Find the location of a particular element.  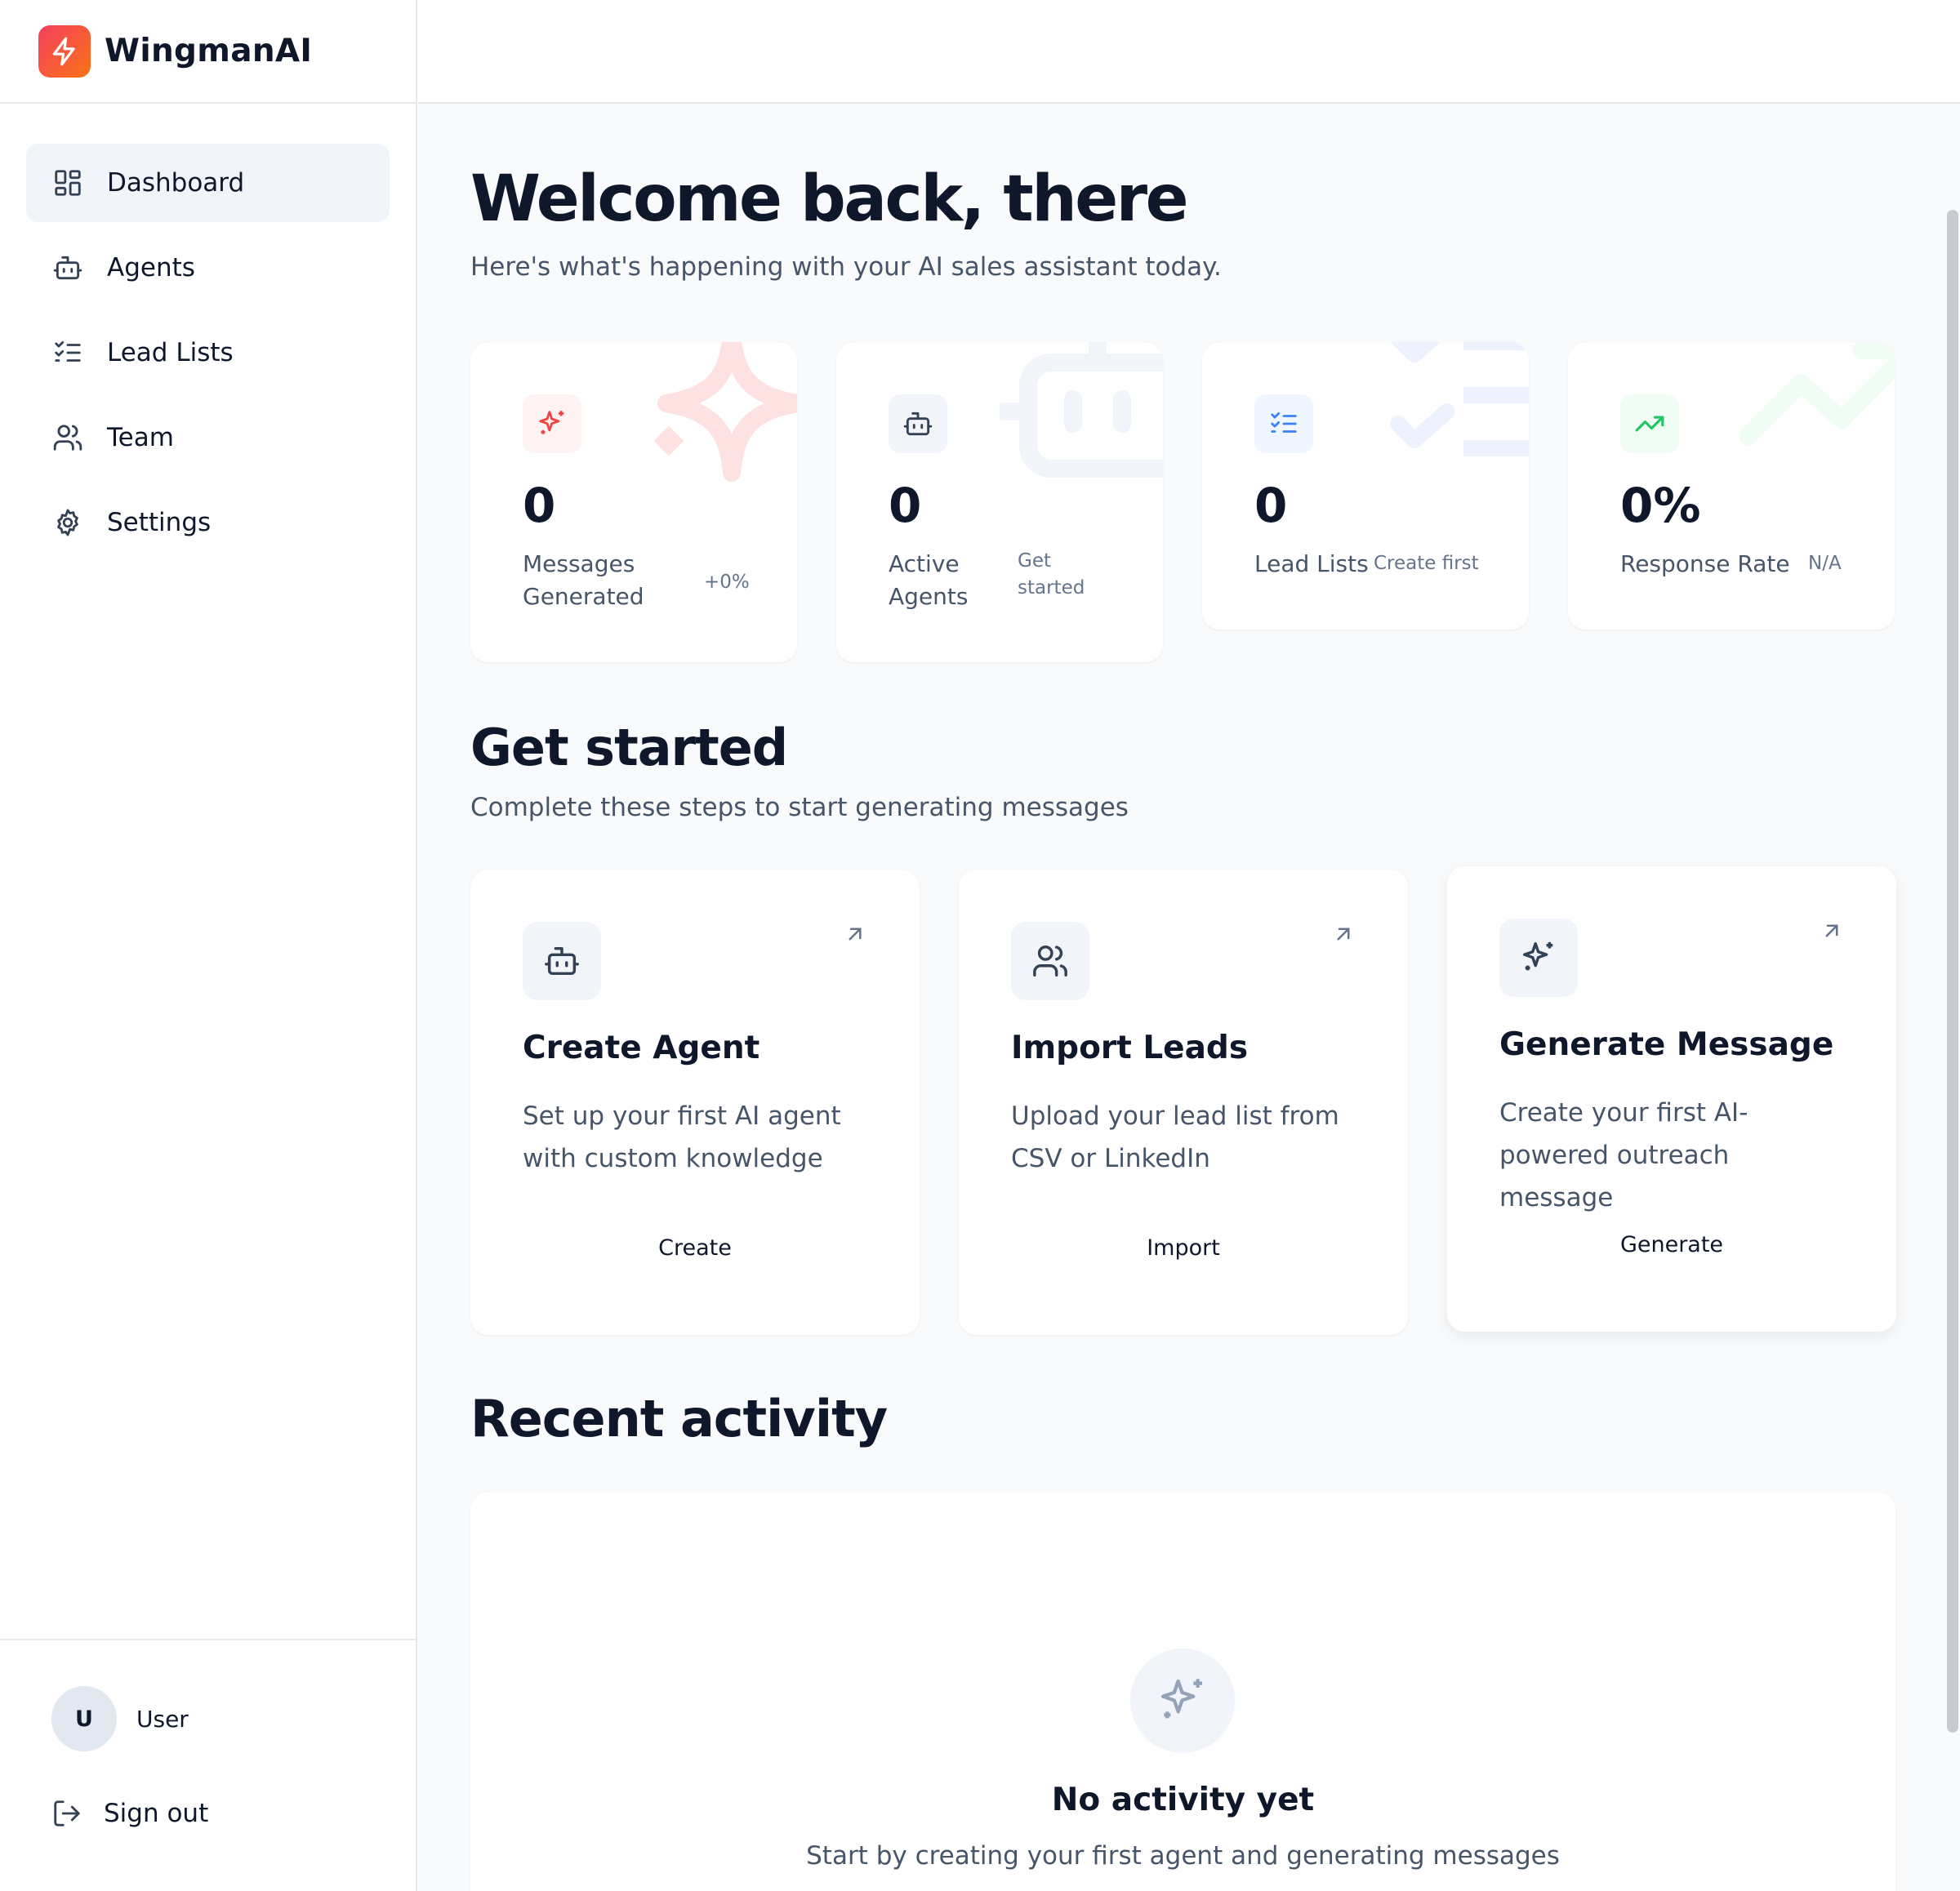

sidebar-item-dashboard: Dashboard is located at coordinates (208, 183).